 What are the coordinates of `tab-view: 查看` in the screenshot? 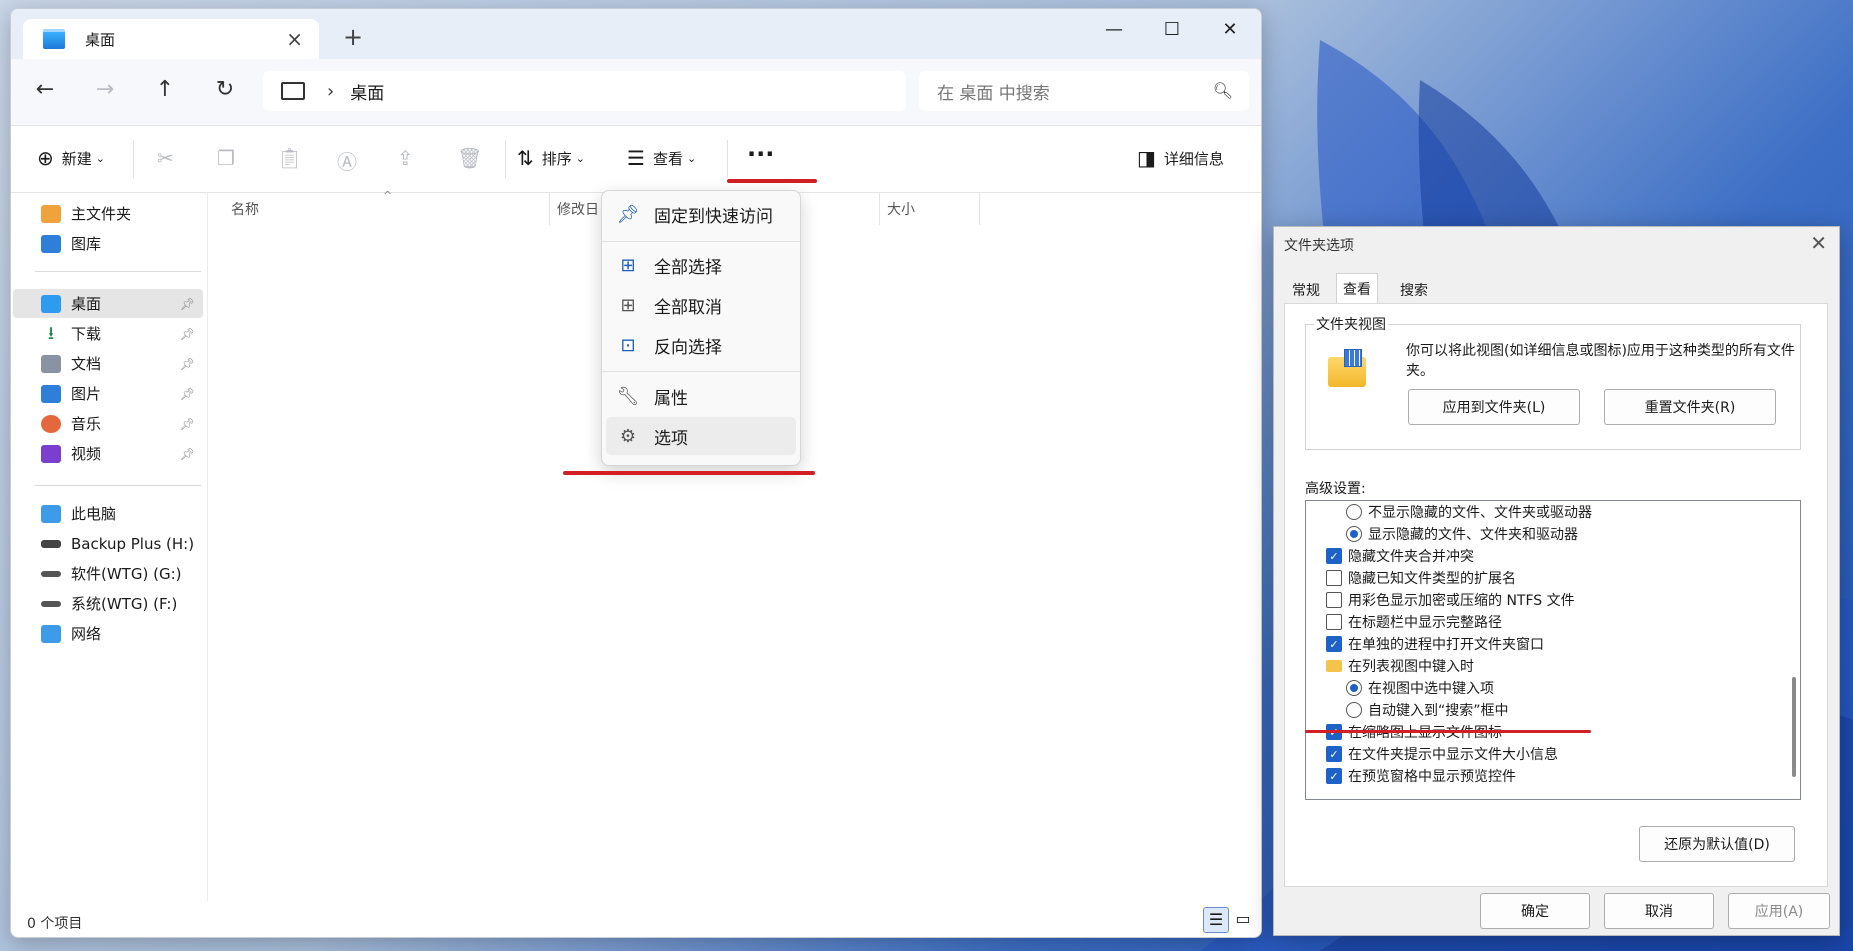 It's located at (1357, 288).